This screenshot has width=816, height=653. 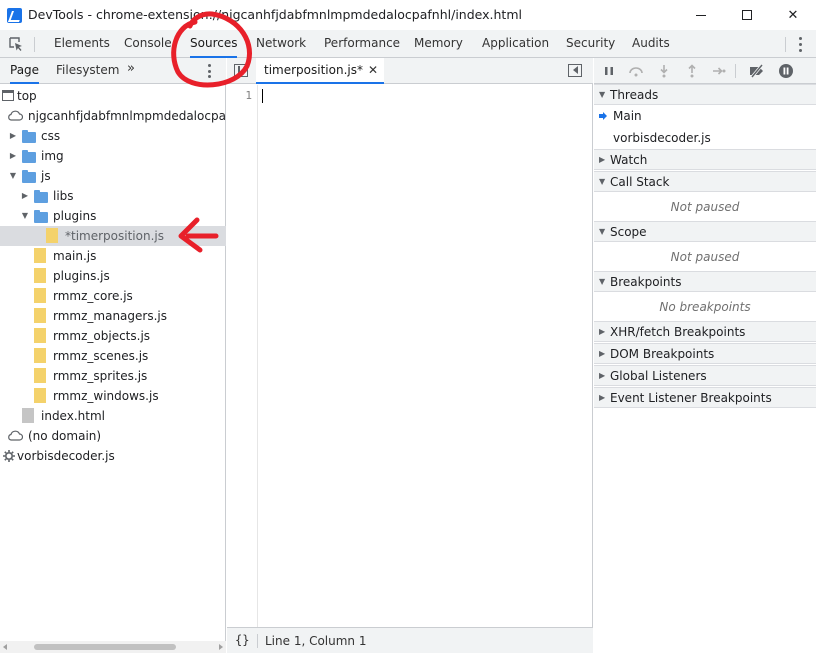 What do you see at coordinates (113, 216) in the screenshot?
I see `tree-item-plugins: ▼ plugins` at bounding box center [113, 216].